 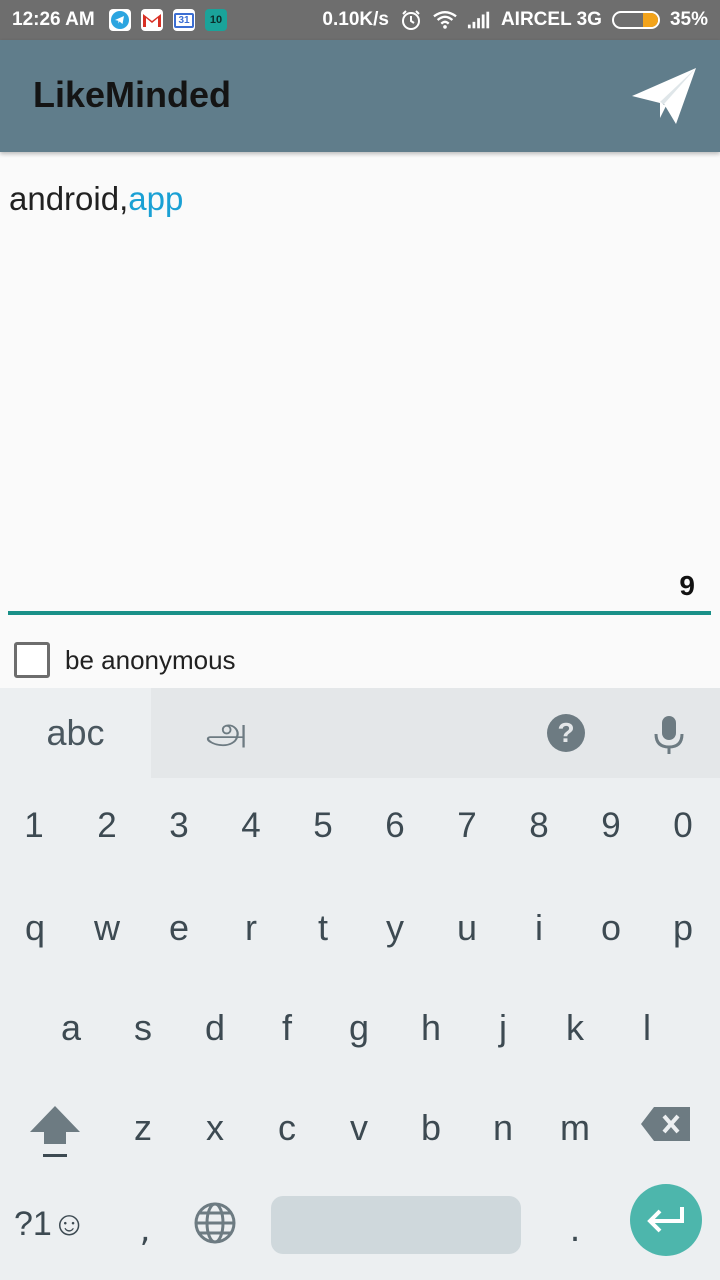 What do you see at coordinates (503, 1028) in the screenshot?
I see `key-j: j` at bounding box center [503, 1028].